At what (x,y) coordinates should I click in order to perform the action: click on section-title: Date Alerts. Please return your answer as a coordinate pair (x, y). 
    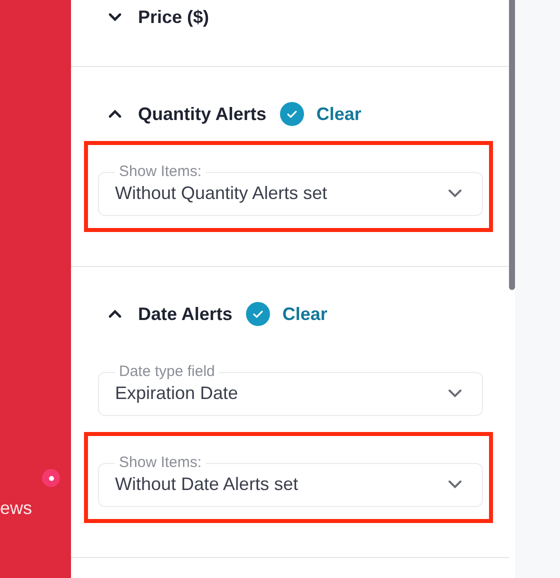
    Looking at the image, I should click on (185, 314).